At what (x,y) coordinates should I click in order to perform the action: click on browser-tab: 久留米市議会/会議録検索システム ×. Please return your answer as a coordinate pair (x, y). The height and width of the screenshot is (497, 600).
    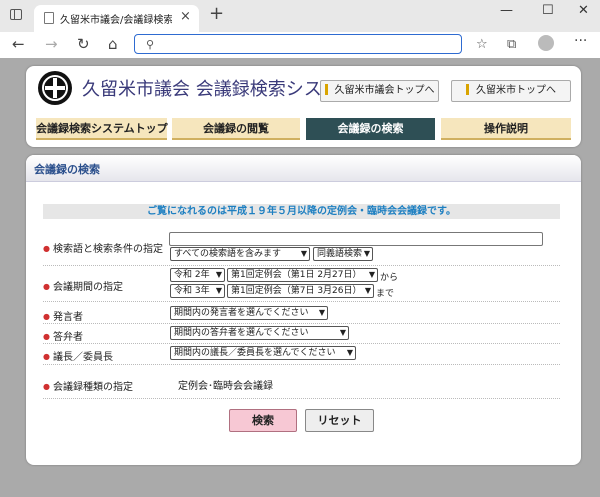
    Looking at the image, I should click on (116, 18).